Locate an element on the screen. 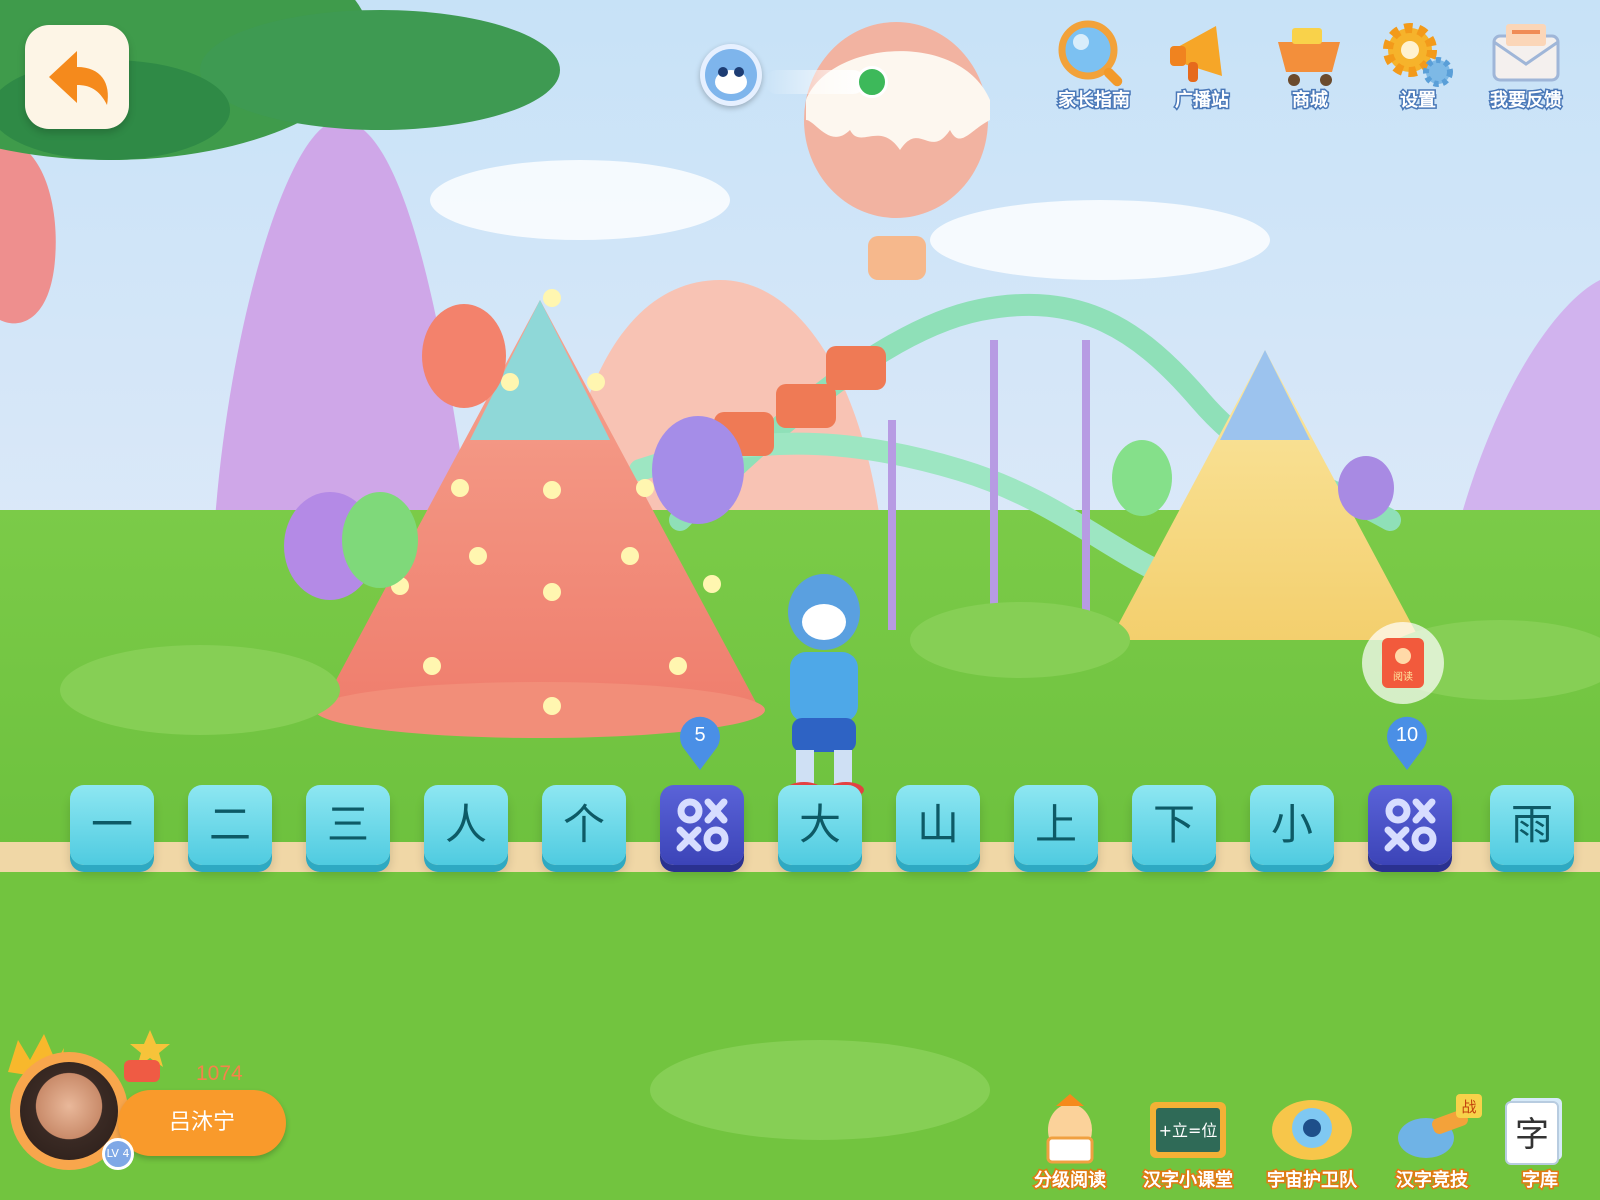 This screenshot has width=1600, height=1200. reading-book-button: 阅读 is located at coordinates (1403, 663).